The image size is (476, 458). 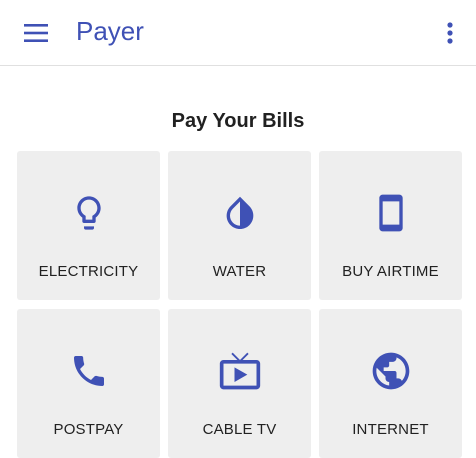 I want to click on tile-label: CABLE TV, so click(x=239, y=429).